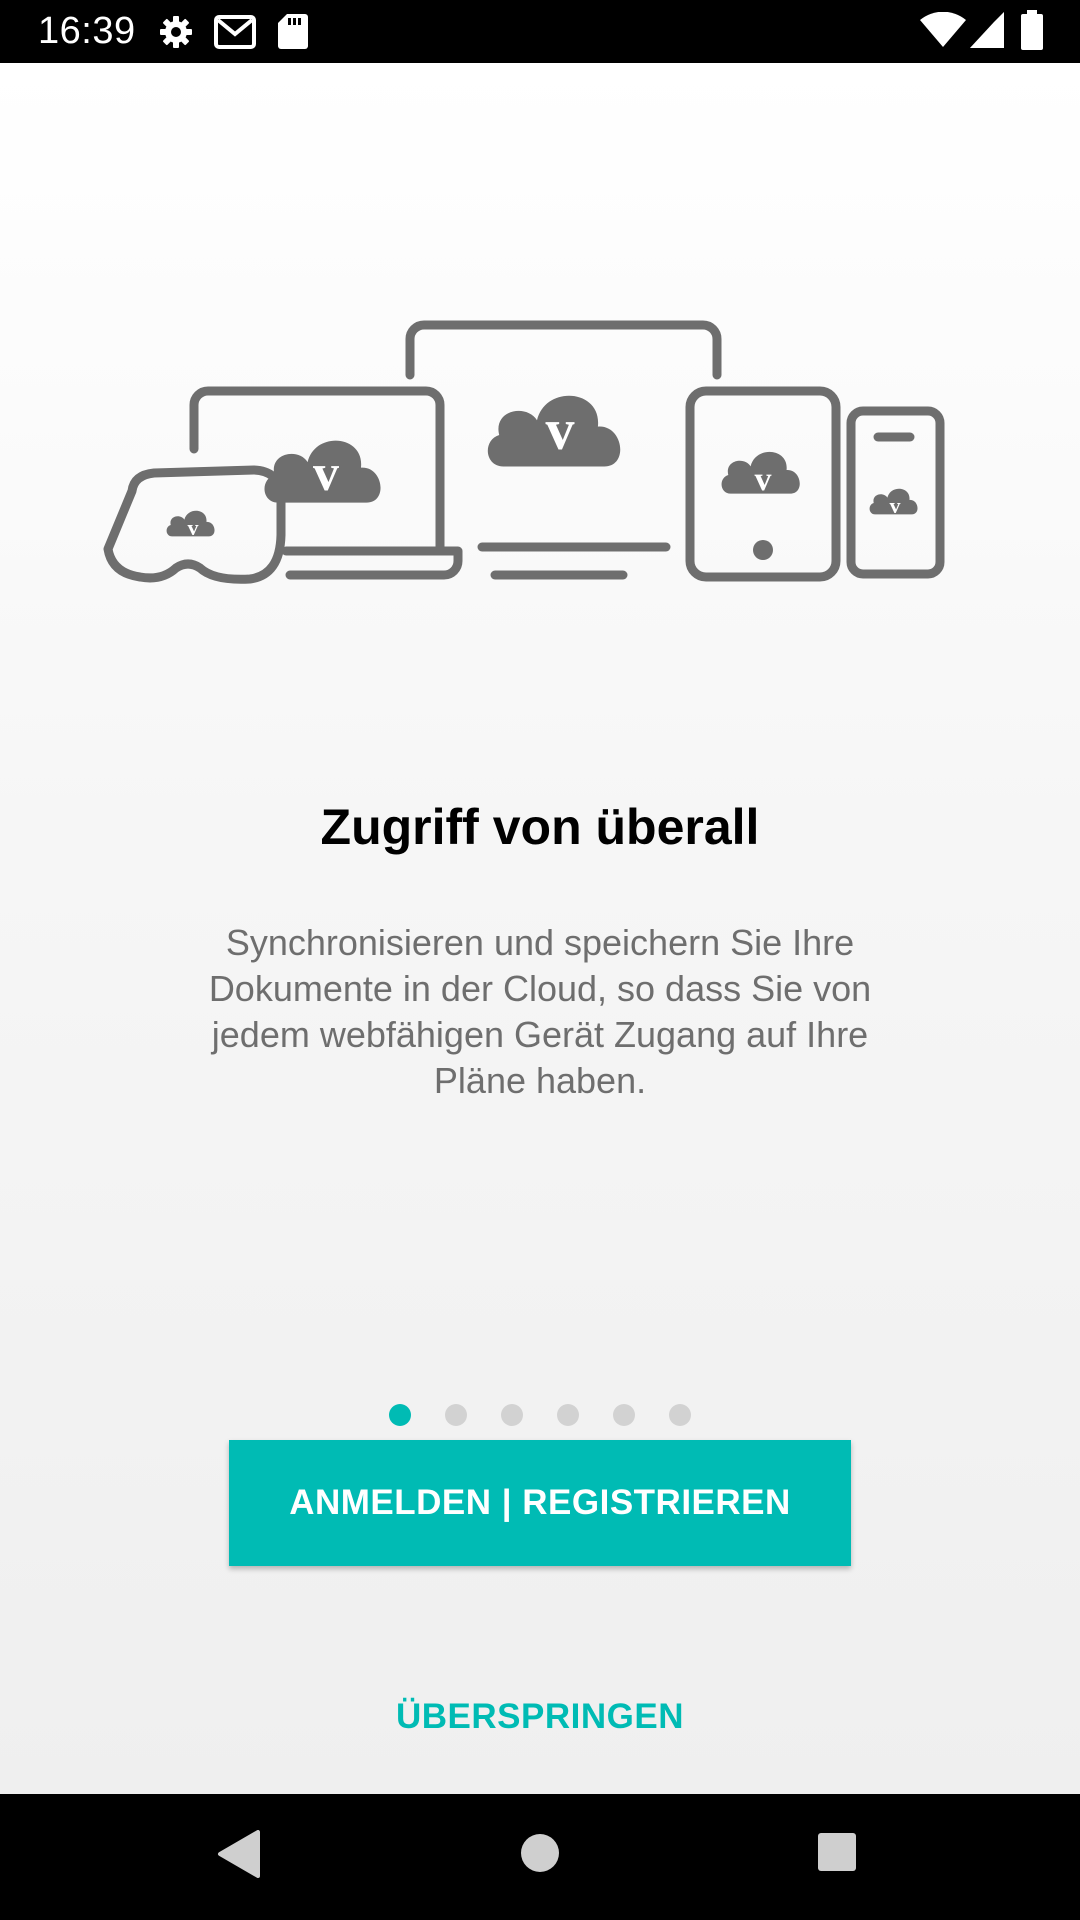 This screenshot has height=1920, width=1080. I want to click on sd-card-icon, so click(293, 31).